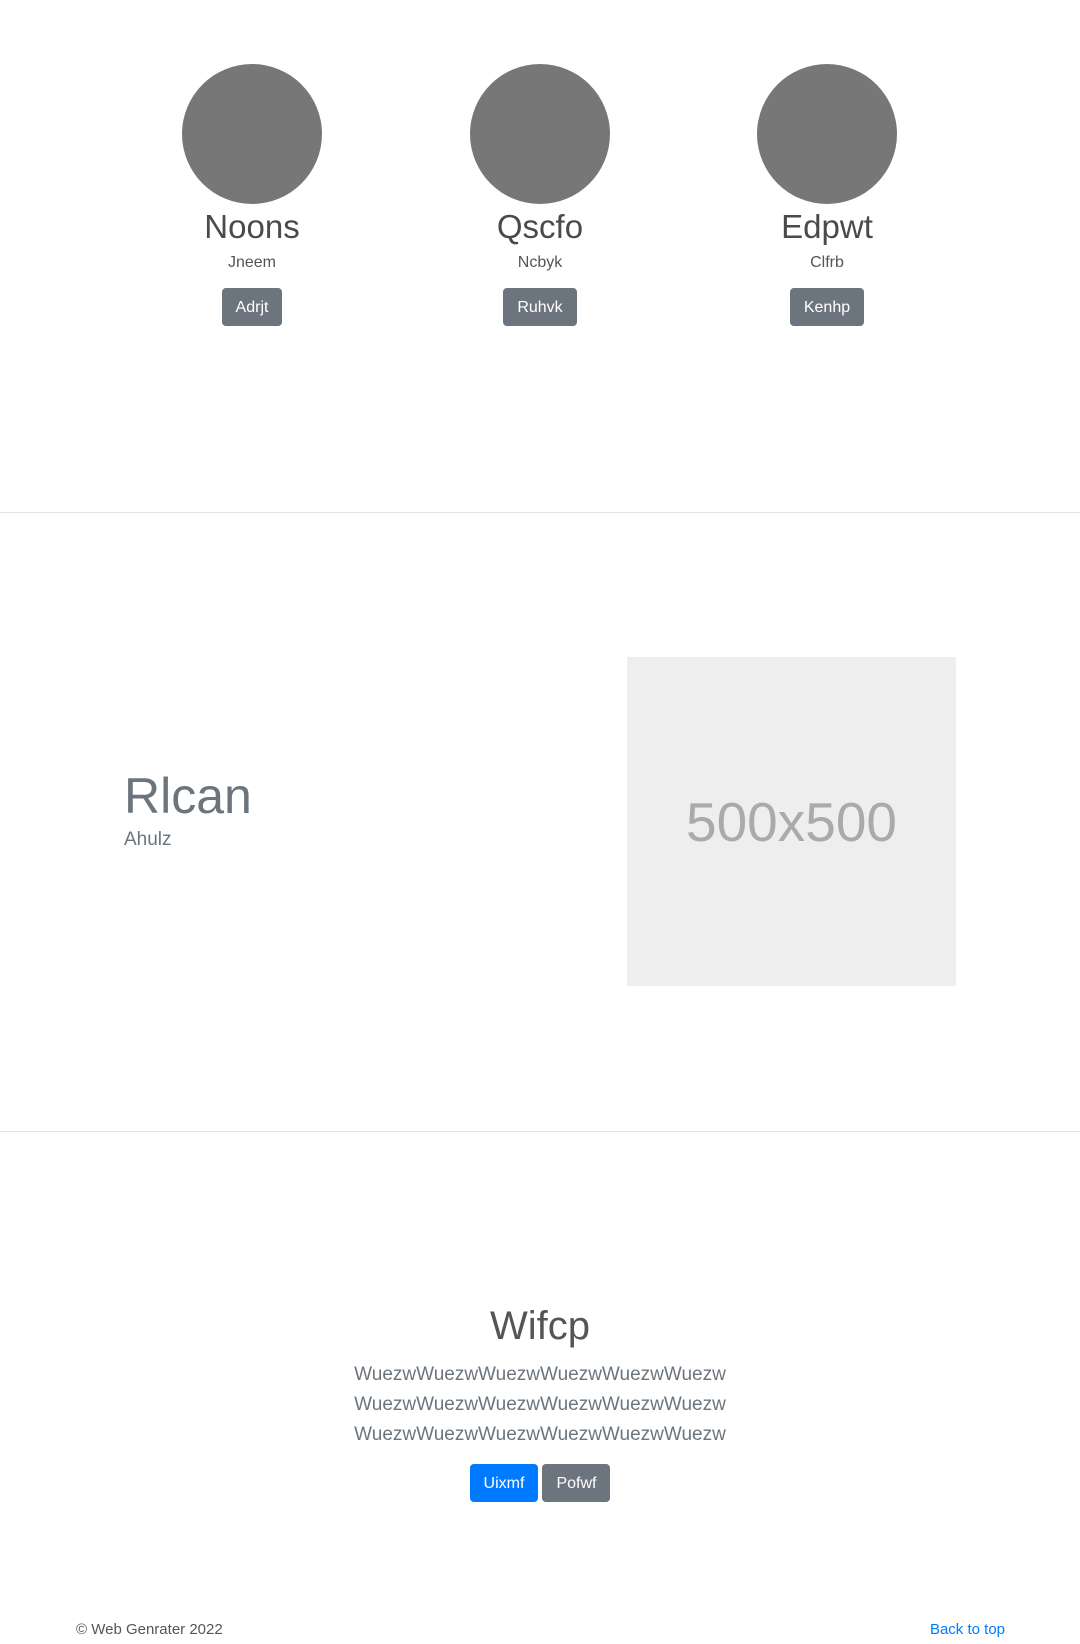 Image resolution: width=1080 pixels, height=1644 pixels. What do you see at coordinates (827, 226) in the screenshot?
I see `member-name: Edpwt` at bounding box center [827, 226].